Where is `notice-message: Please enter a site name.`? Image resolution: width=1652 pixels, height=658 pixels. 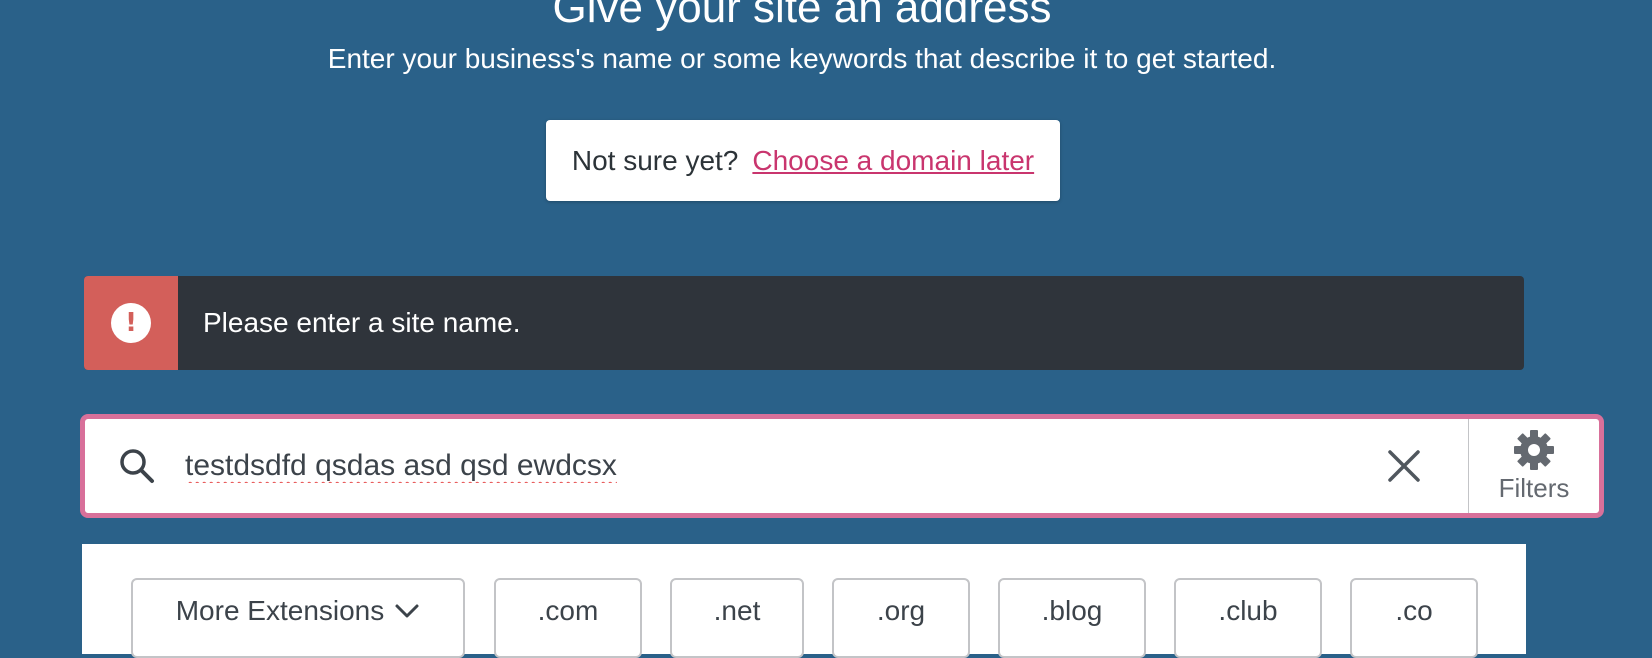
notice-message: Please enter a site name. is located at coordinates (362, 322).